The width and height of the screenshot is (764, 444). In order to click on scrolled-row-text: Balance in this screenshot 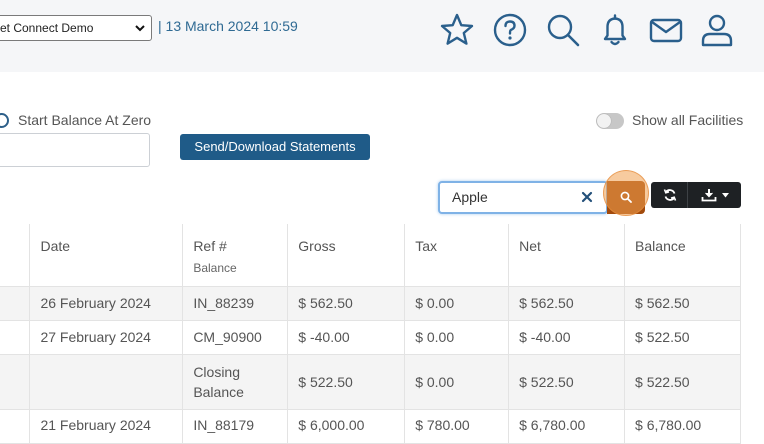, I will do `click(215, 268)`.